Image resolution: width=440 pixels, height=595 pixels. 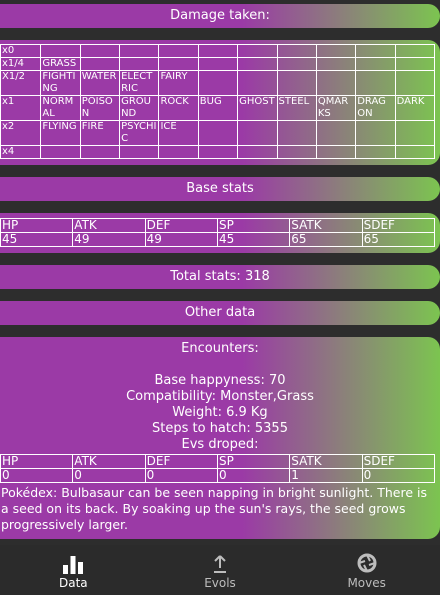 I want to click on damage-type-cell: BUG, so click(x=218, y=108).